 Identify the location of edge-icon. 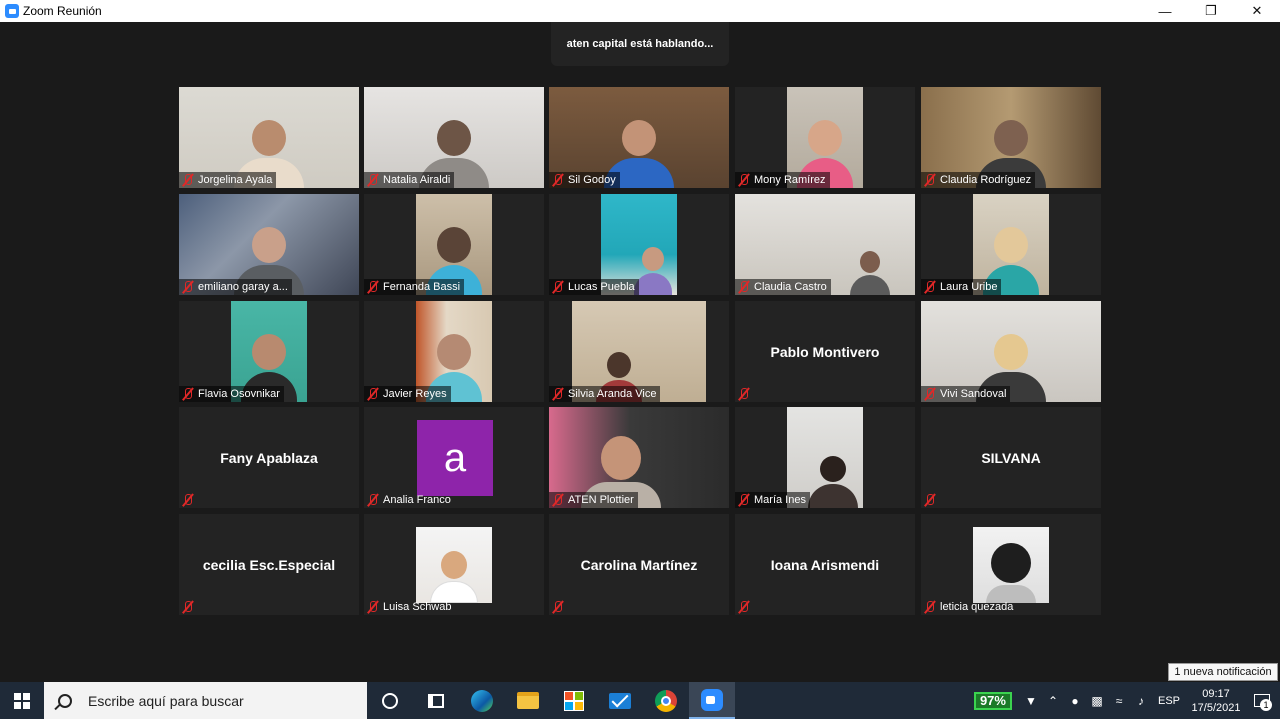
(482, 700).